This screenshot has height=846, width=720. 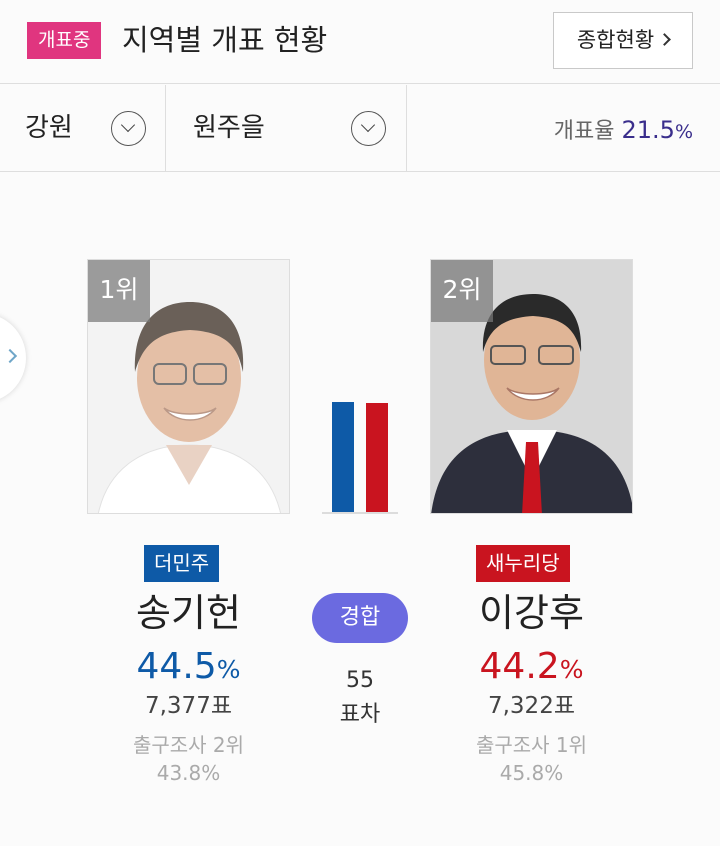 What do you see at coordinates (523, 563) in the screenshot?
I see `party-badge-saenuri: 새누리당` at bounding box center [523, 563].